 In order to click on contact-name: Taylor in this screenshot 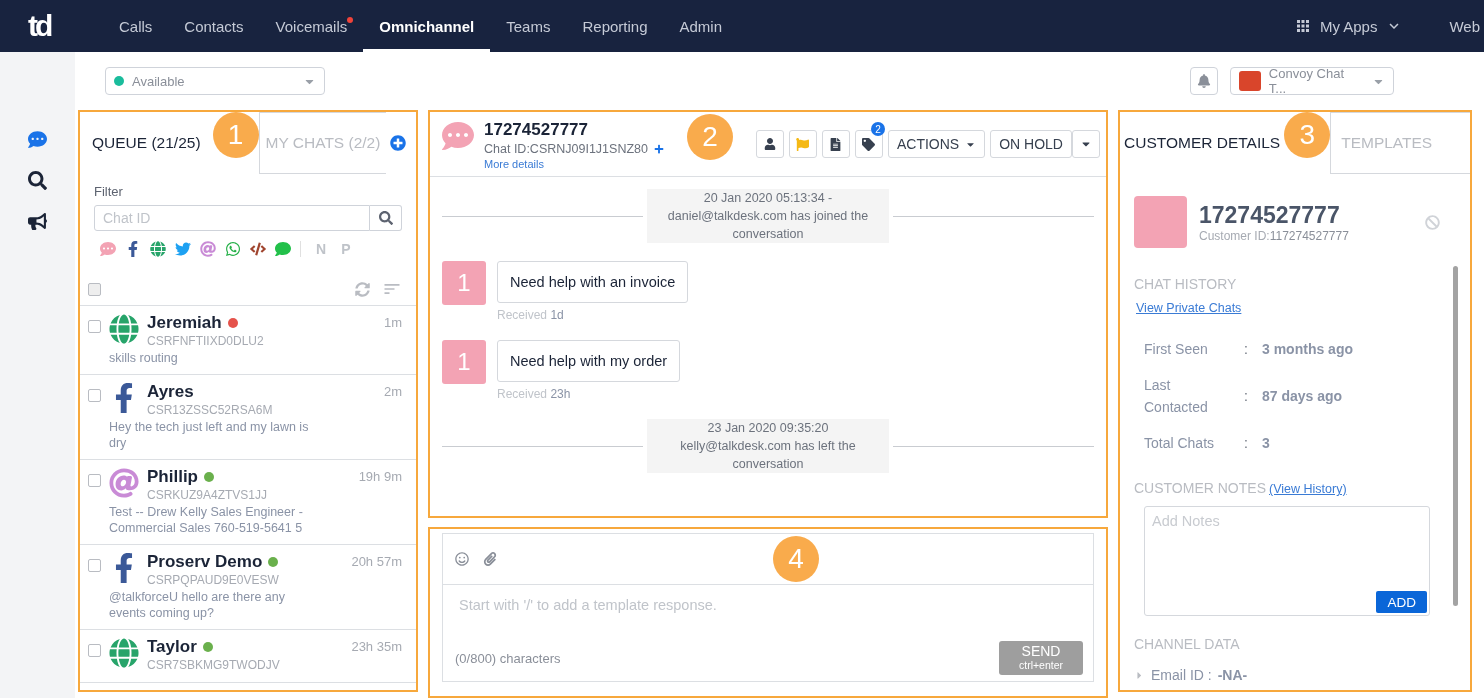, I will do `click(172, 647)`.